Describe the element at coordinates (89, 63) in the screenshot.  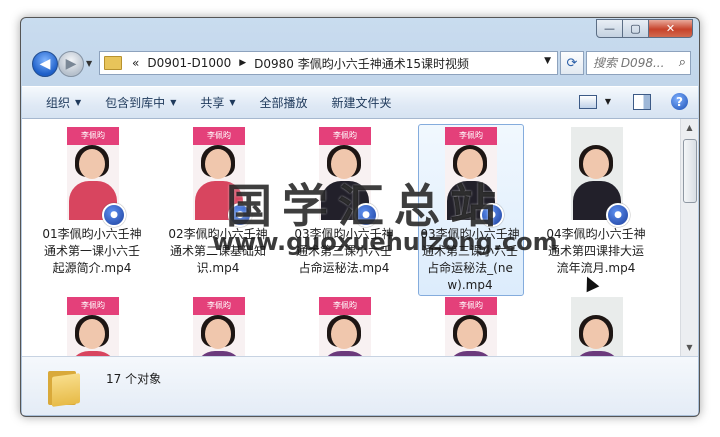
I see `recent-pages-dropdown: ▼` at that location.